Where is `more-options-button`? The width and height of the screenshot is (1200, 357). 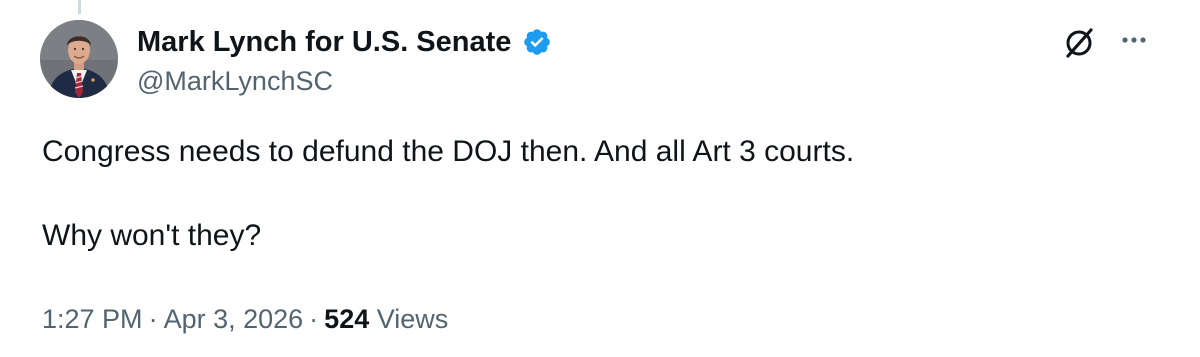
more-options-button is located at coordinates (1134, 40).